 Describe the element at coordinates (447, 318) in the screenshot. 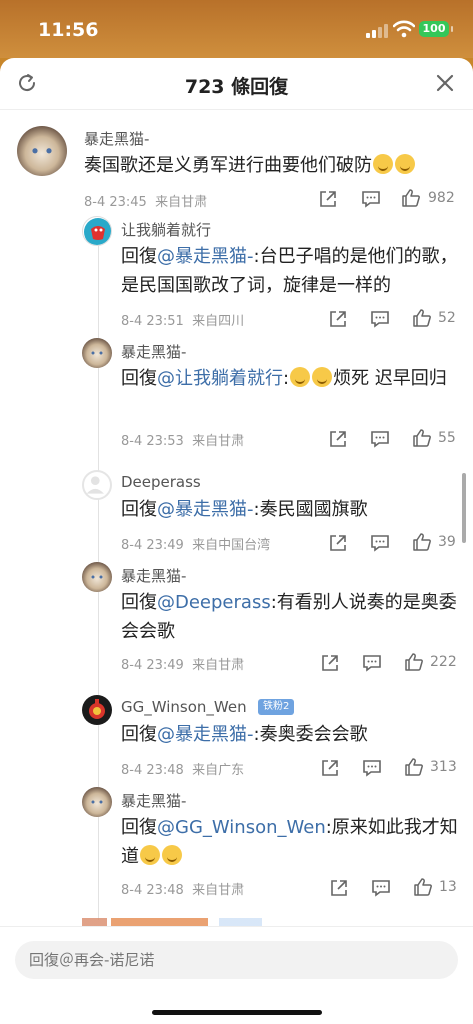

I see `like-count: 52` at that location.